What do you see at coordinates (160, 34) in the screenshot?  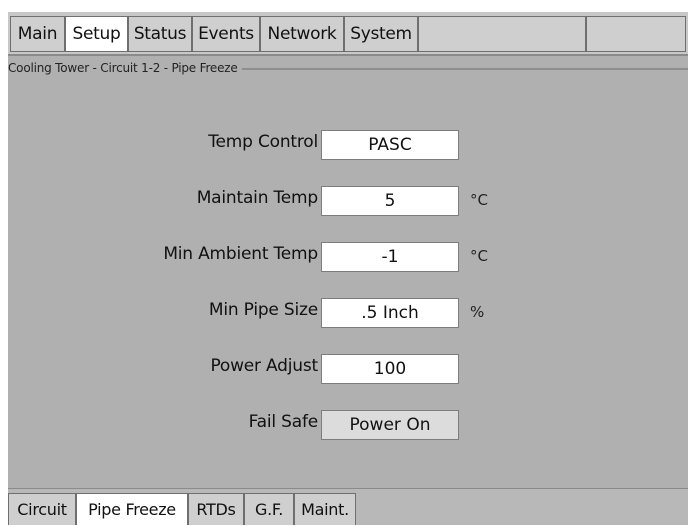 I see `tab-status: Status` at bounding box center [160, 34].